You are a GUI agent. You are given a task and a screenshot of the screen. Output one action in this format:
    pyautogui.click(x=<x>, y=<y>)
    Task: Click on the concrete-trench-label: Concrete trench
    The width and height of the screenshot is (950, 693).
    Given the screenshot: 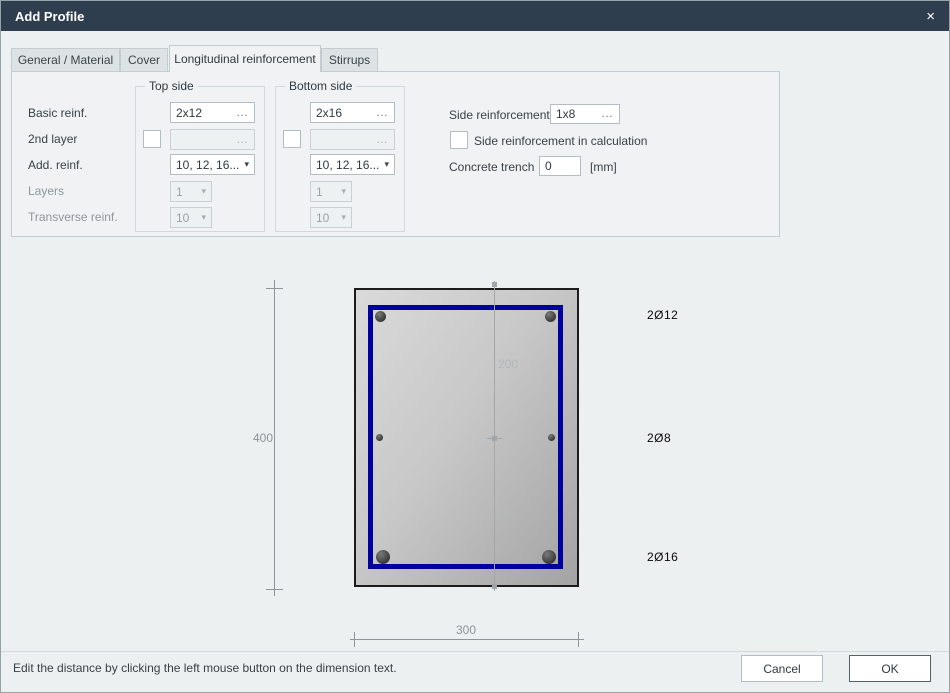 What is the action you would take?
    pyautogui.click(x=492, y=167)
    